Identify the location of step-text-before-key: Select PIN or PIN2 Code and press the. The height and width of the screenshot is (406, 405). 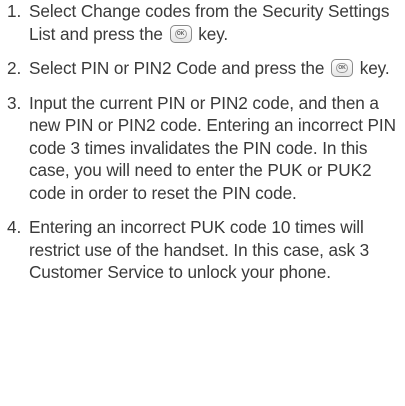
(177, 68).